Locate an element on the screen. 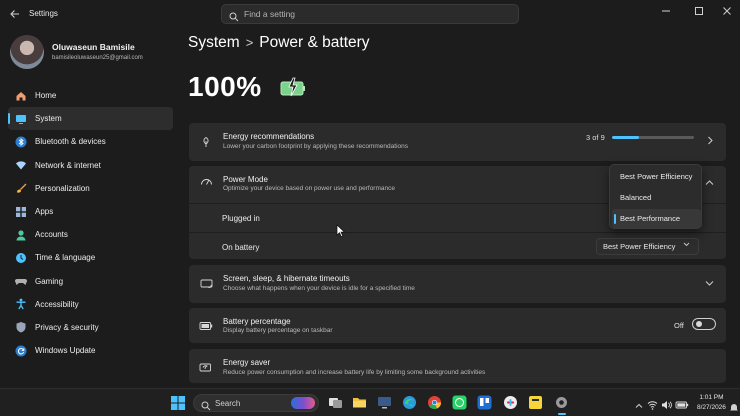 The width and height of the screenshot is (740, 416). notification-bell-icon is located at coordinates (734, 407).